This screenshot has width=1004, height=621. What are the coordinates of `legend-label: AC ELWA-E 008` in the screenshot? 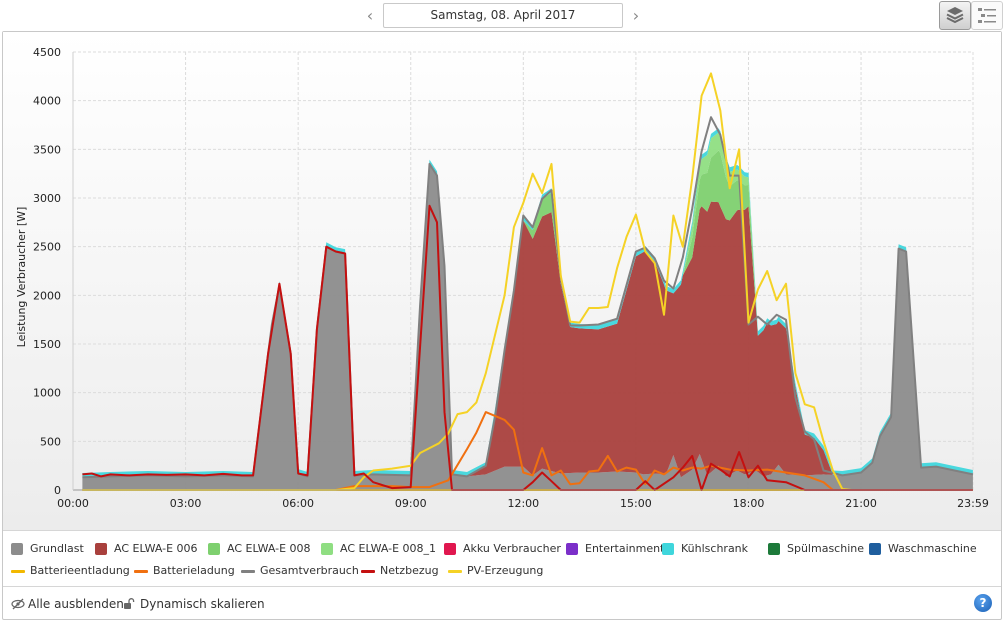 It's located at (269, 548).